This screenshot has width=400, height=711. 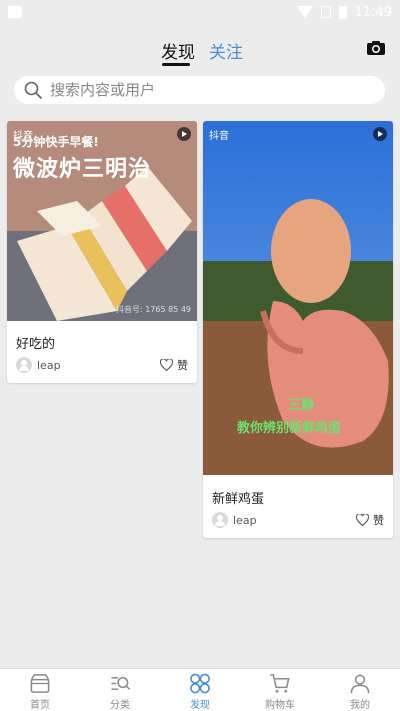 What do you see at coordinates (200, 50) in the screenshot?
I see `top-tab-bar: 发现 关注` at bounding box center [200, 50].